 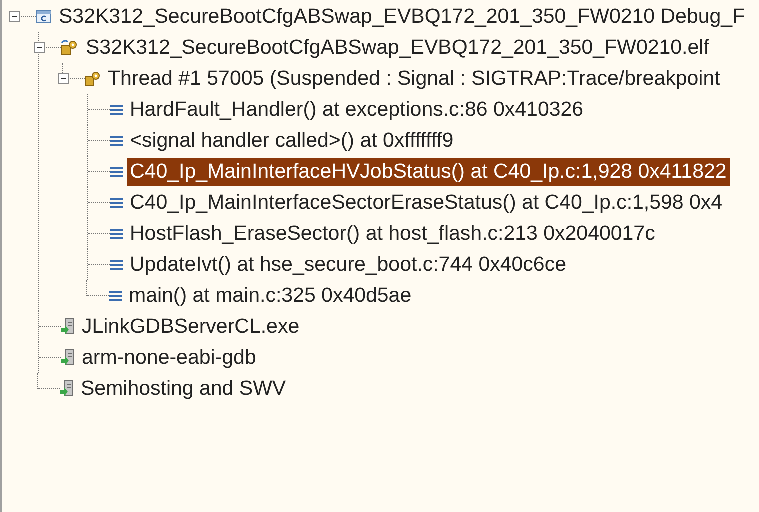 I want to click on tree-item-label: S32K312_SecureBootCfgABSwap_EVBQ172_201_350_FW0210.elf, so click(x=397, y=48).